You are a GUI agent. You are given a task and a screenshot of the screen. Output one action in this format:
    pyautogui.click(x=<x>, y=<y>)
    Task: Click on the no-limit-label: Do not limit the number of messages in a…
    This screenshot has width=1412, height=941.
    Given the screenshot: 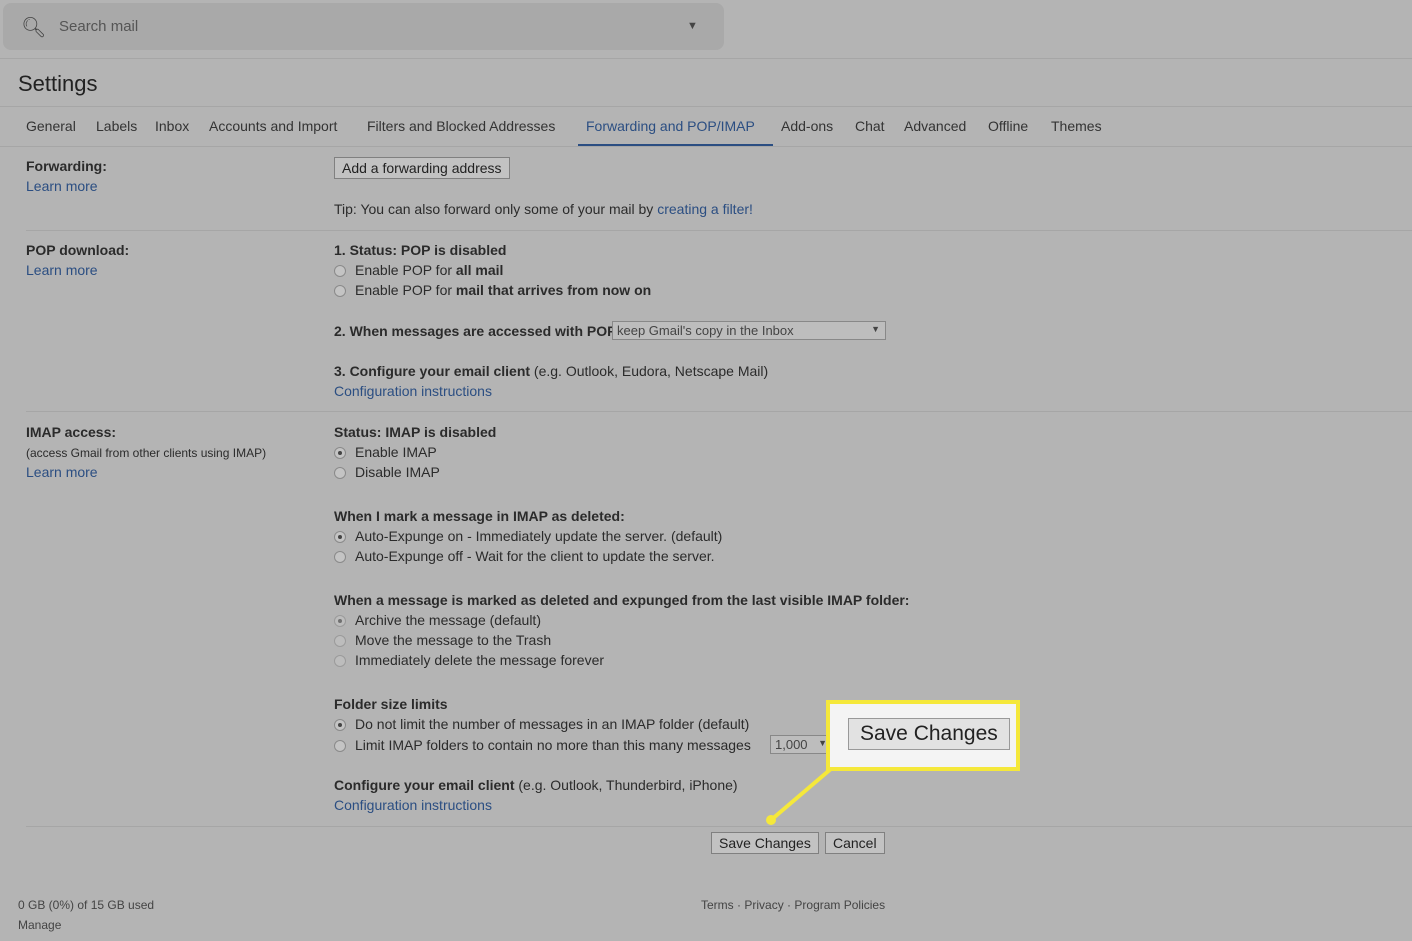 What is the action you would take?
    pyautogui.click(x=552, y=724)
    